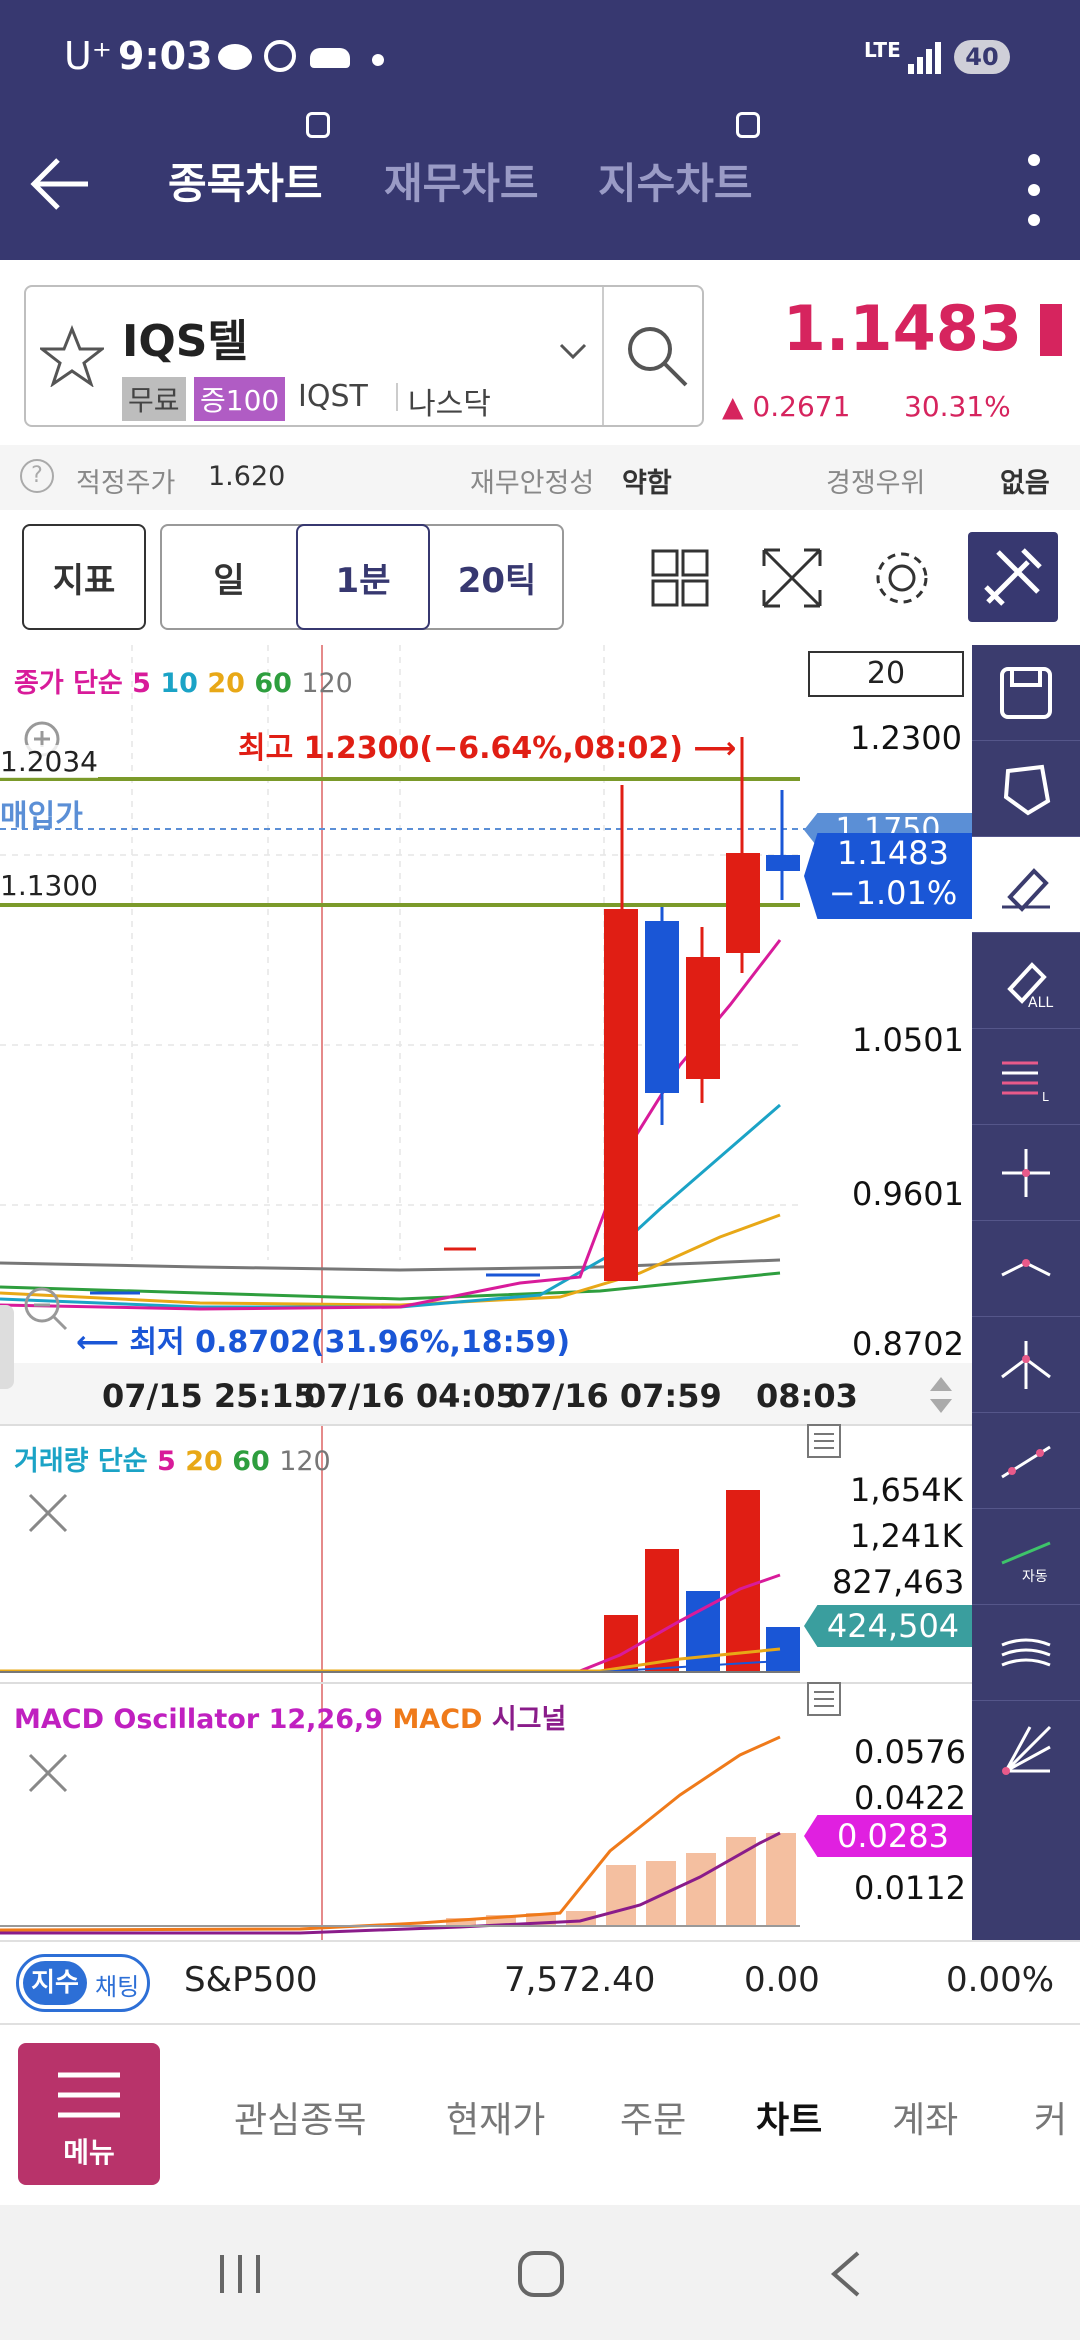 Image resolution: width=1080 pixels, height=2340 pixels. I want to click on price-change-pct: 30.31%, so click(957, 406).